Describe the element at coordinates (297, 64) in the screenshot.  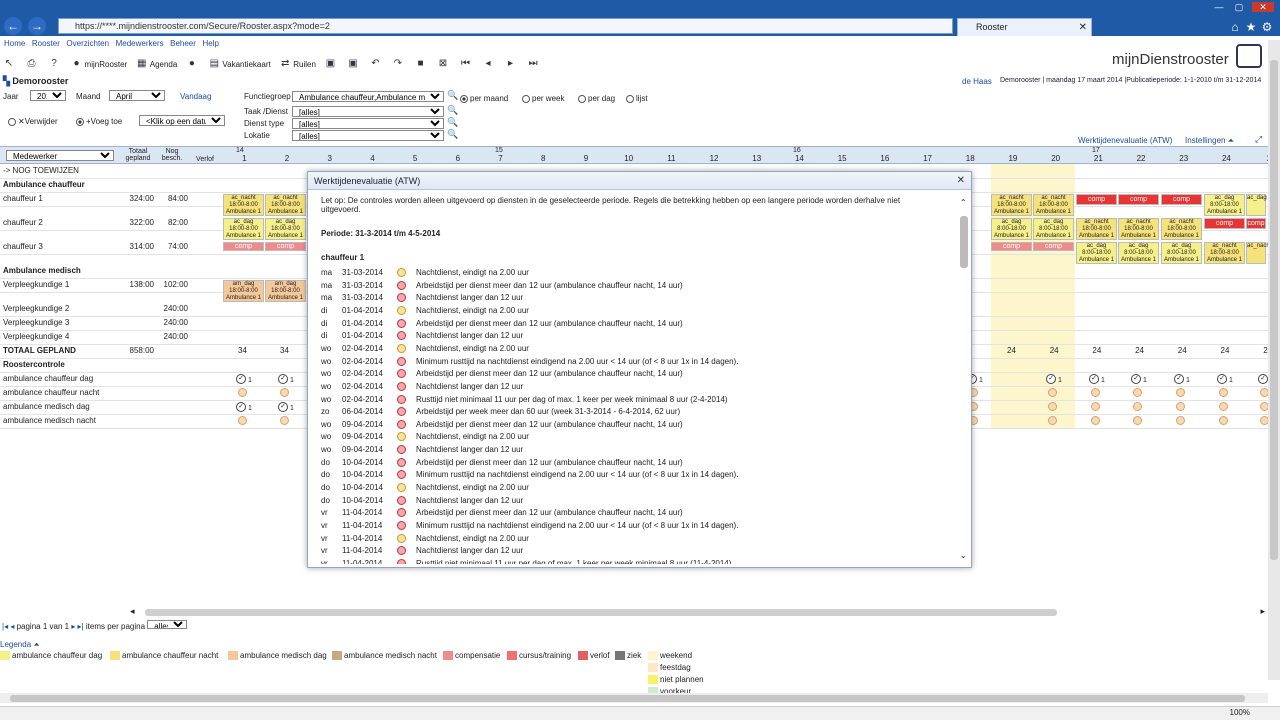
I see `ruilen-button: ⇄ Ruilen` at that location.